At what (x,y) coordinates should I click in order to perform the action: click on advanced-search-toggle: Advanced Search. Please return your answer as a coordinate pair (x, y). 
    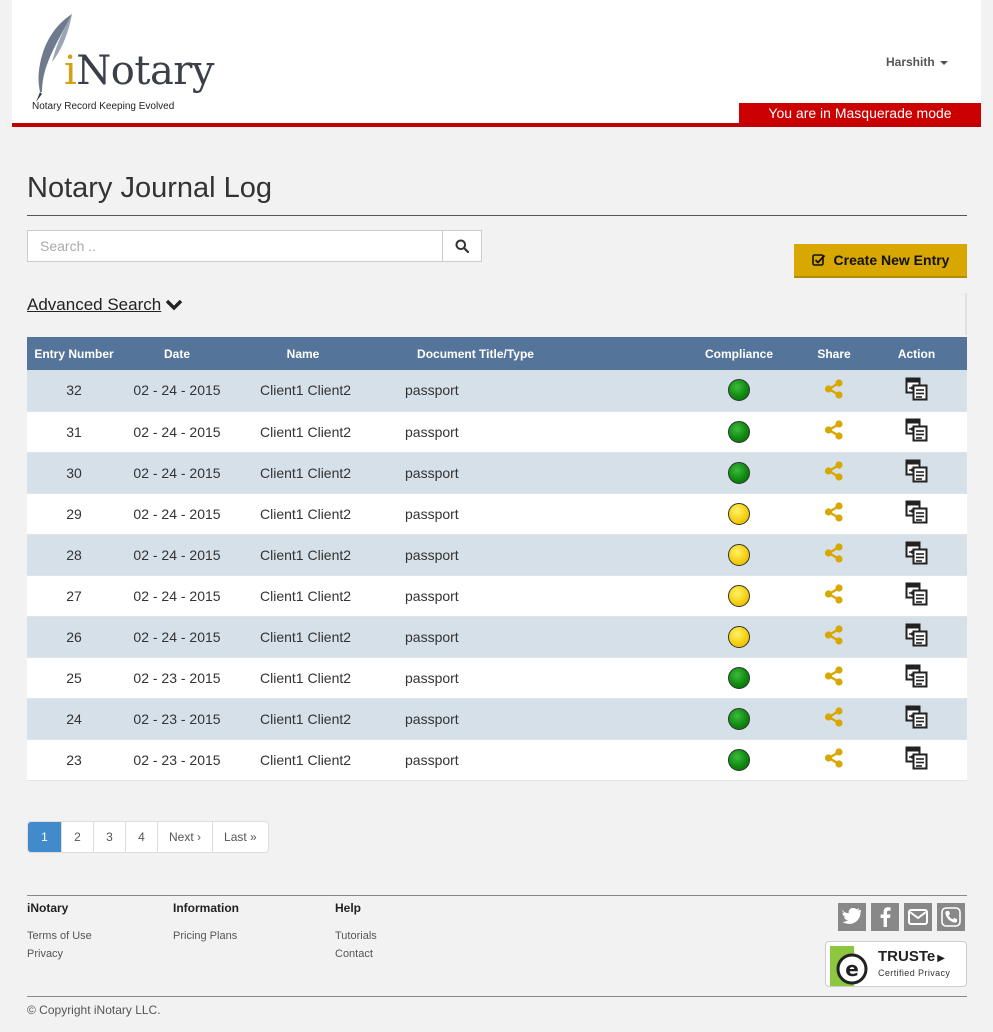
    Looking at the image, I should click on (105, 305).